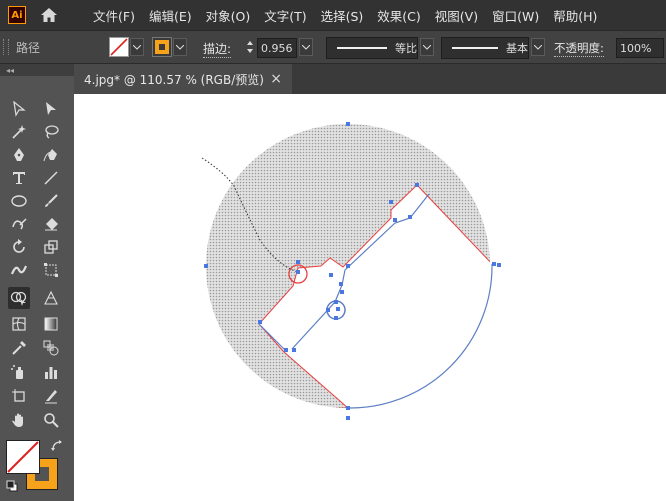 The height and width of the screenshot is (501, 666). What do you see at coordinates (19, 298) in the screenshot?
I see `shape-builder-tool-icon` at bounding box center [19, 298].